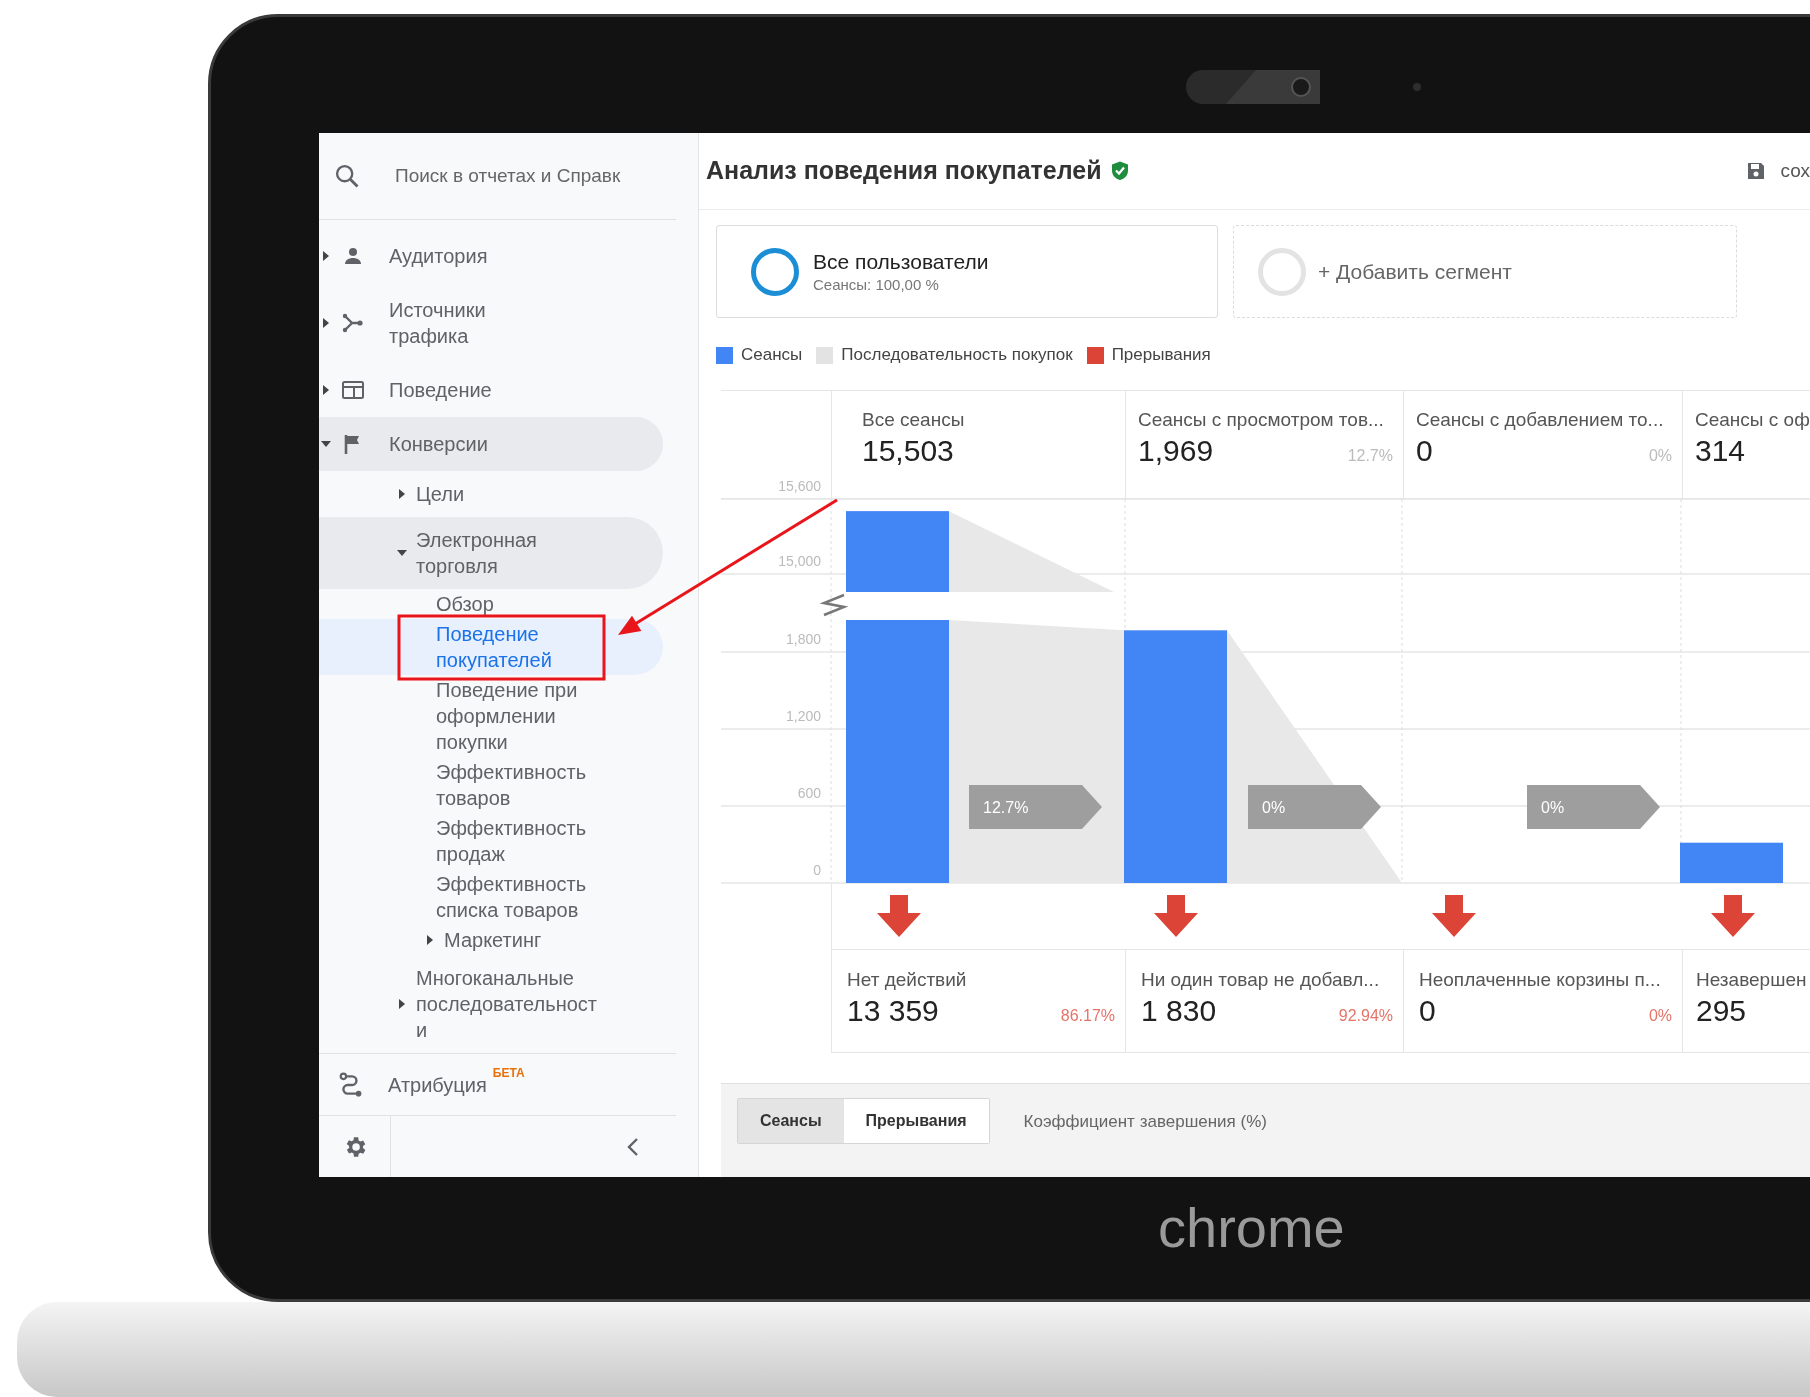  What do you see at coordinates (1161, 355) in the screenshot?
I see `legend-label: Прерывания` at bounding box center [1161, 355].